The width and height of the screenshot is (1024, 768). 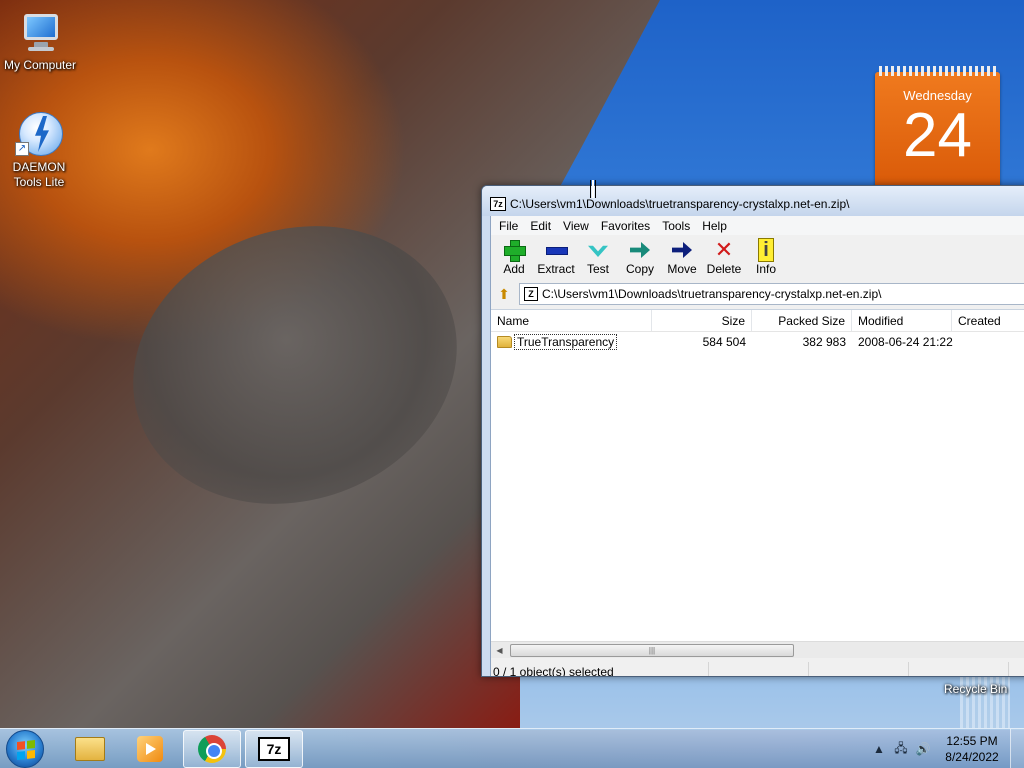 I want to click on taskbar-media-player, so click(x=150, y=749).